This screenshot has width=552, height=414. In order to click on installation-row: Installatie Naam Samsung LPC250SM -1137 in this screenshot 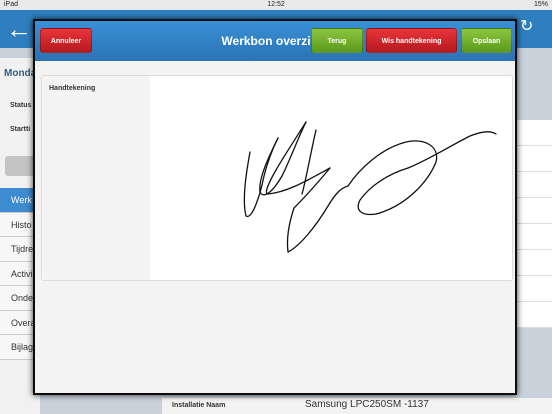, I will do `click(357, 406)`.